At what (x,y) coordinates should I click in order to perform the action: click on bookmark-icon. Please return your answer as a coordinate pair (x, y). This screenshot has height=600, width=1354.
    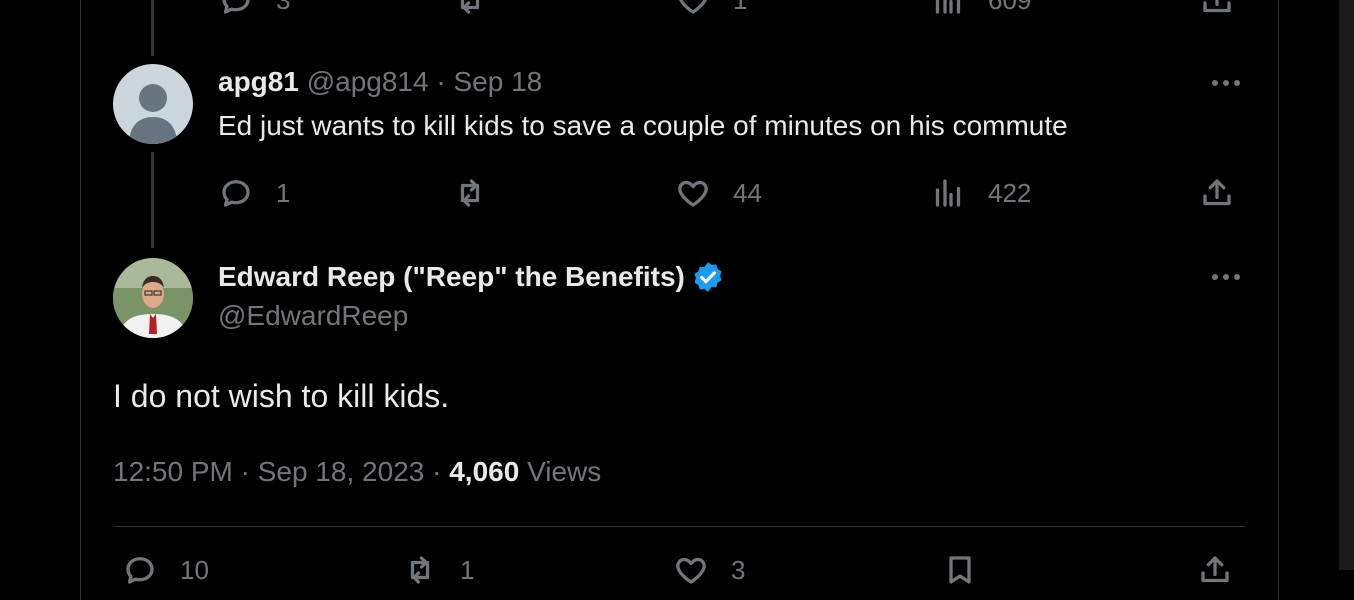
    Looking at the image, I should click on (960, 570).